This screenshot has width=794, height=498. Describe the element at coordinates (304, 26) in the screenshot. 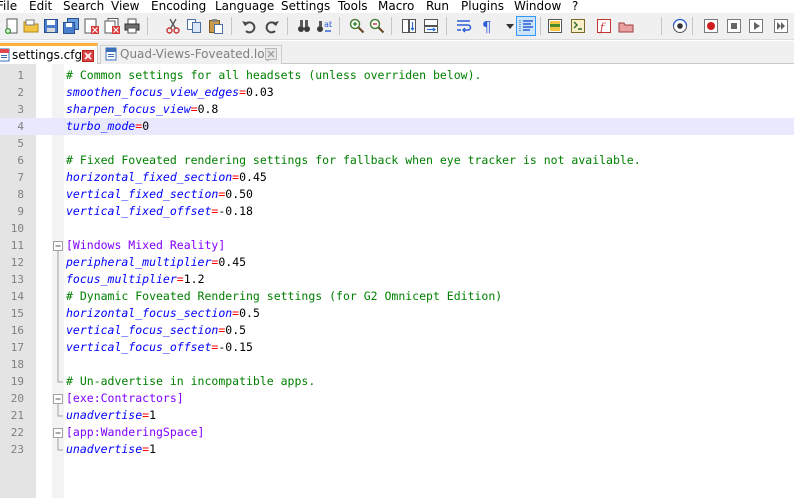

I see `find-icon` at that location.